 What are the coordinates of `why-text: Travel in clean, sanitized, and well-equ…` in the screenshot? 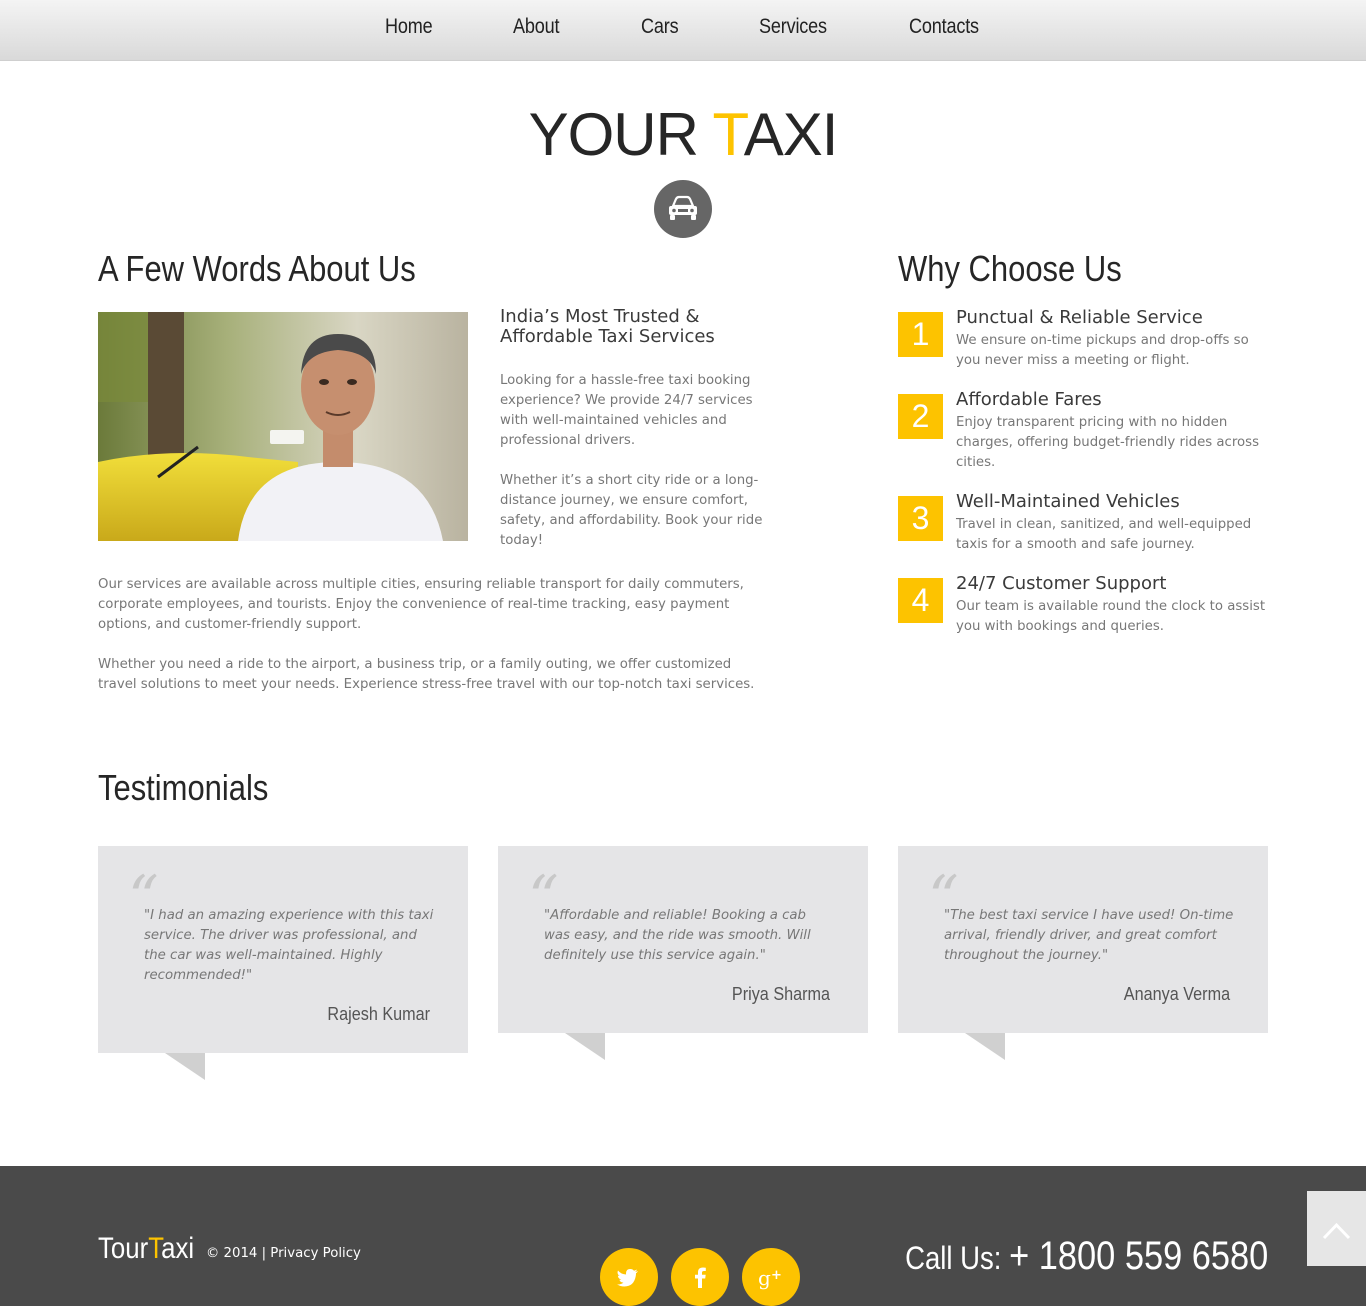 It's located at (1104, 534).